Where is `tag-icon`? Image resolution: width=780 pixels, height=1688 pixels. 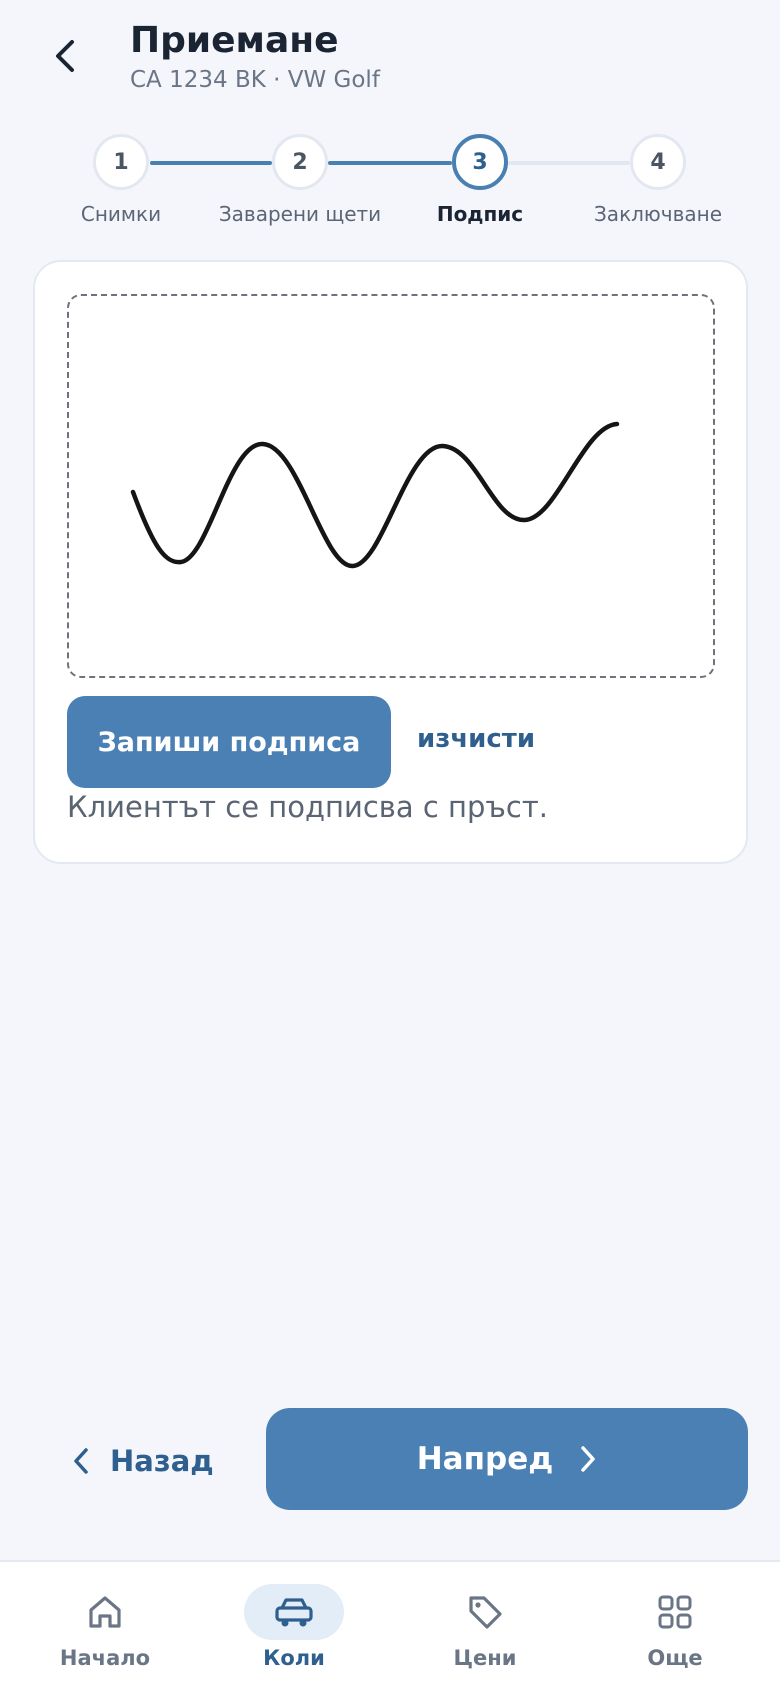 tag-icon is located at coordinates (485, 1612).